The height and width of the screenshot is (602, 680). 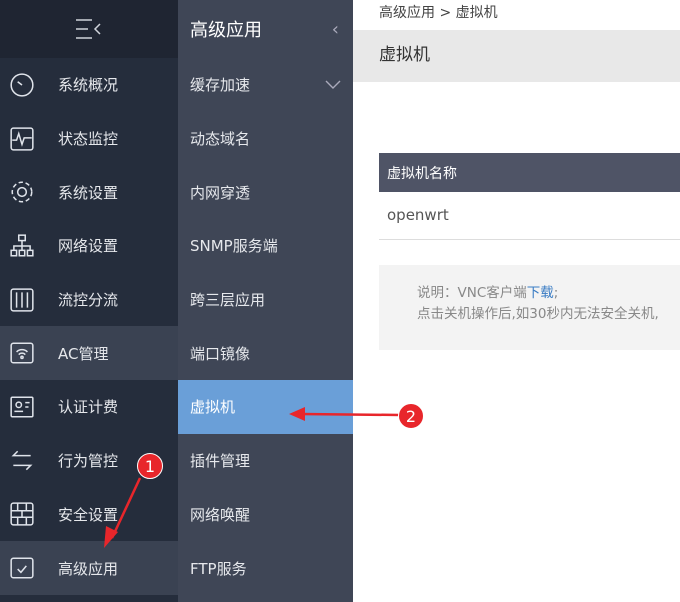 What do you see at coordinates (438, 13) in the screenshot?
I see `breadcrumb: 高级应用 > 虚拟机` at bounding box center [438, 13].